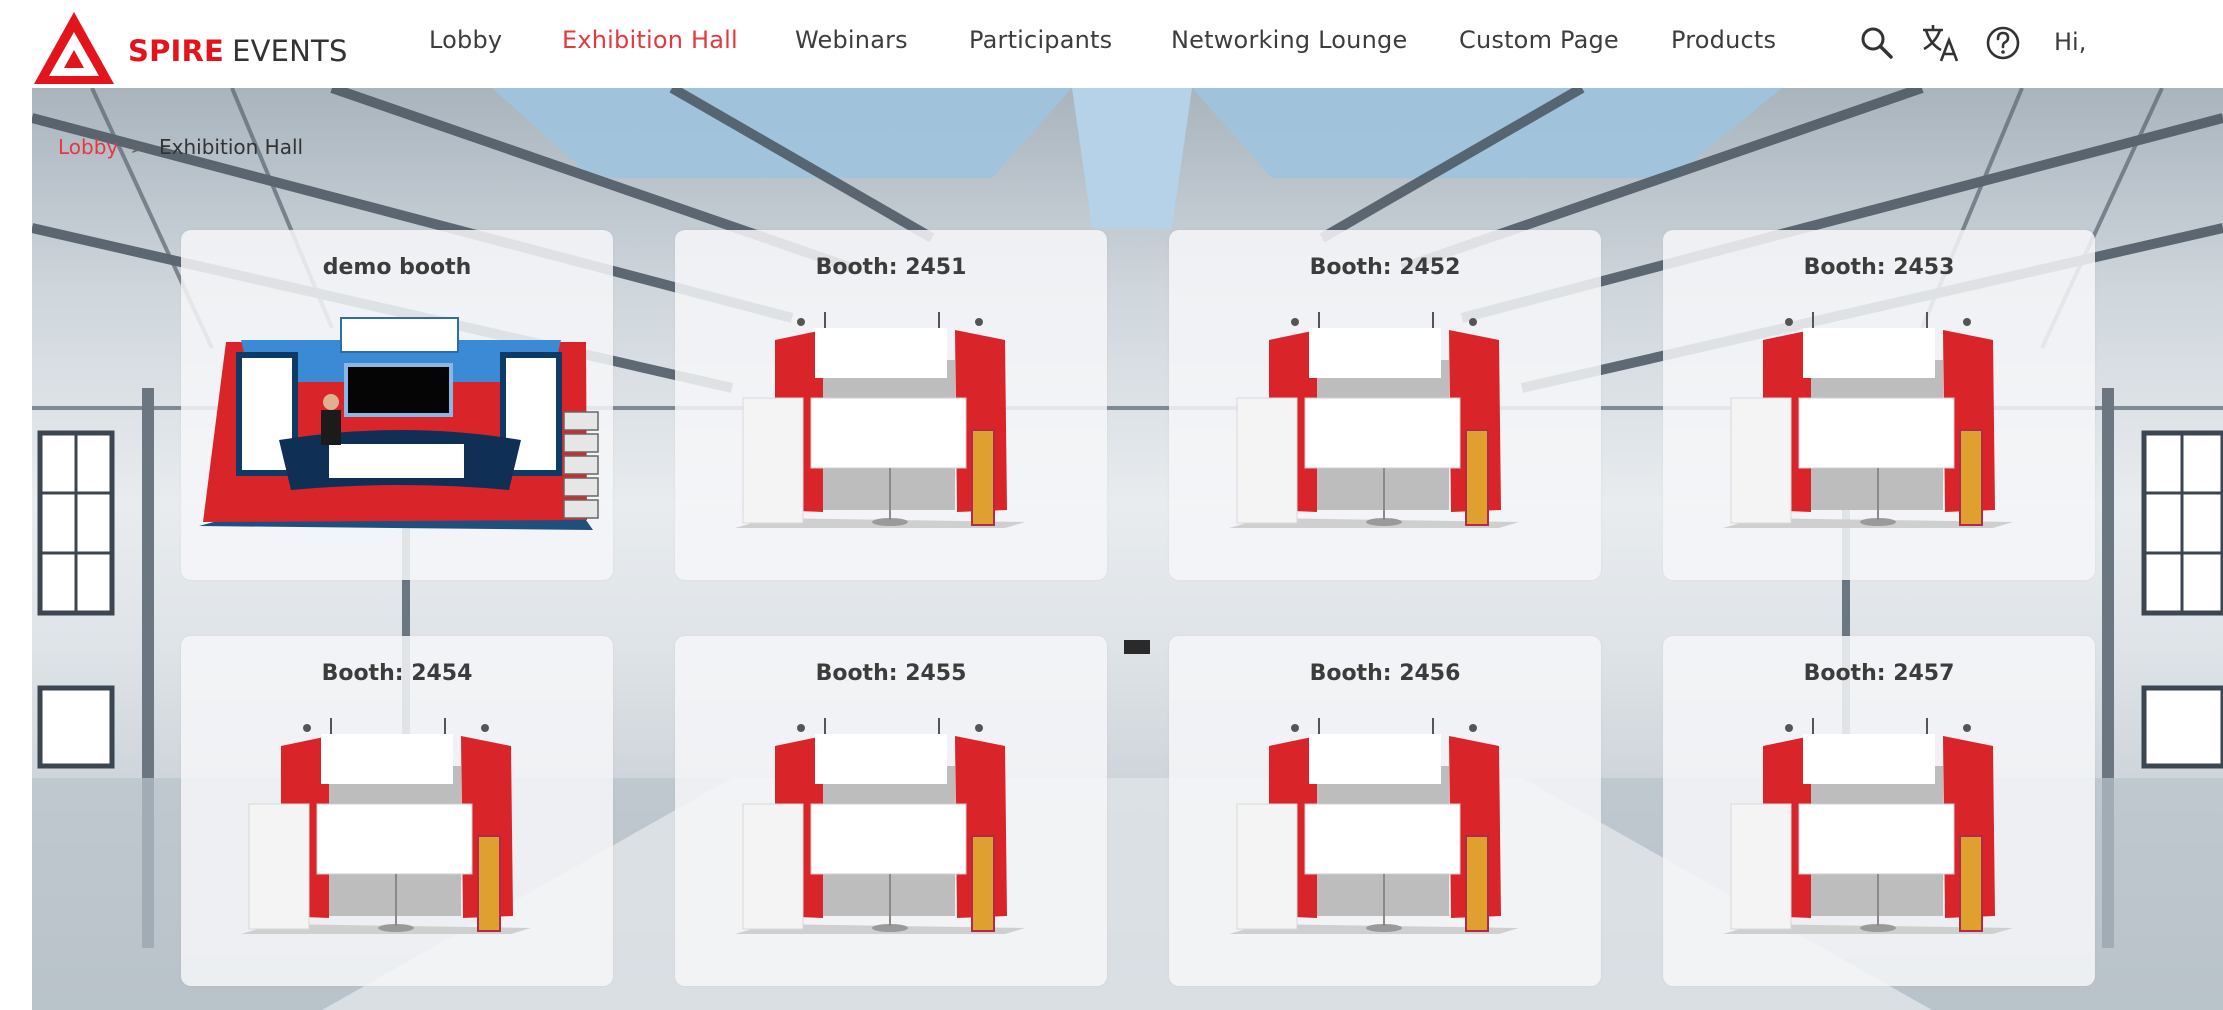  What do you see at coordinates (1723, 40) in the screenshot?
I see `nav-products: Products` at bounding box center [1723, 40].